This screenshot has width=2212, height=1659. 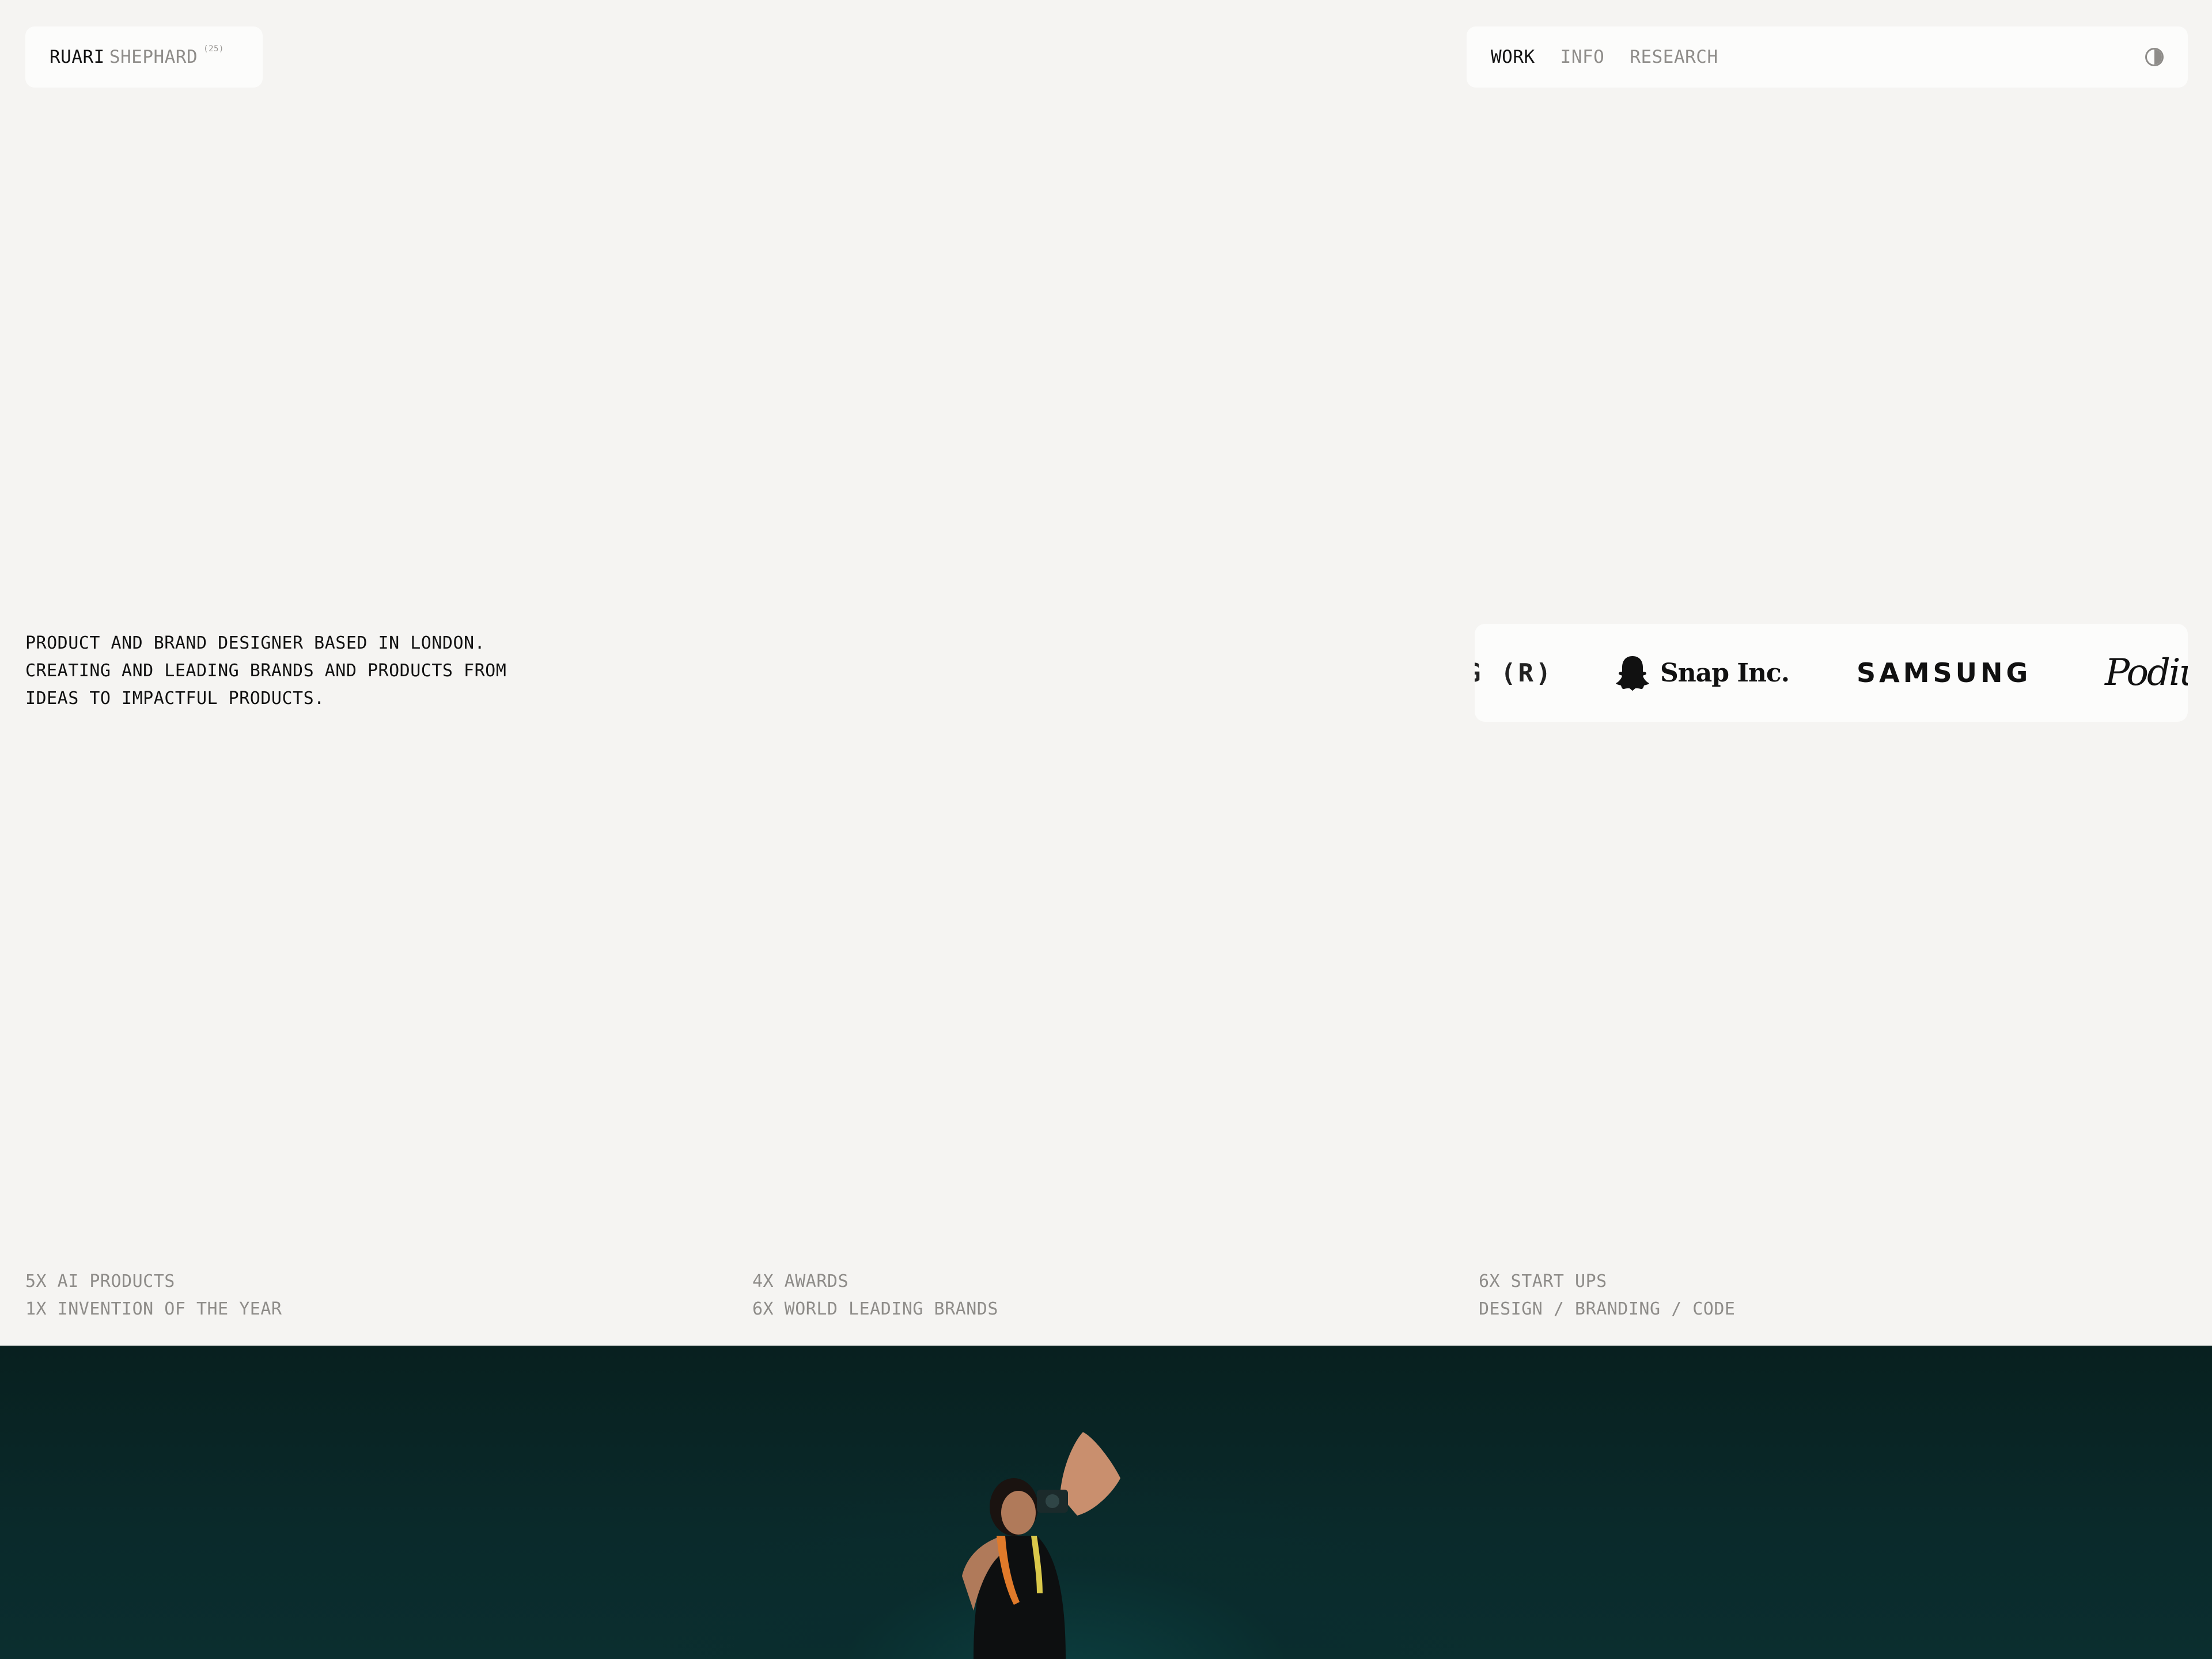 I want to click on stat-line: 5X AI PRODUCTS, so click(x=100, y=1281).